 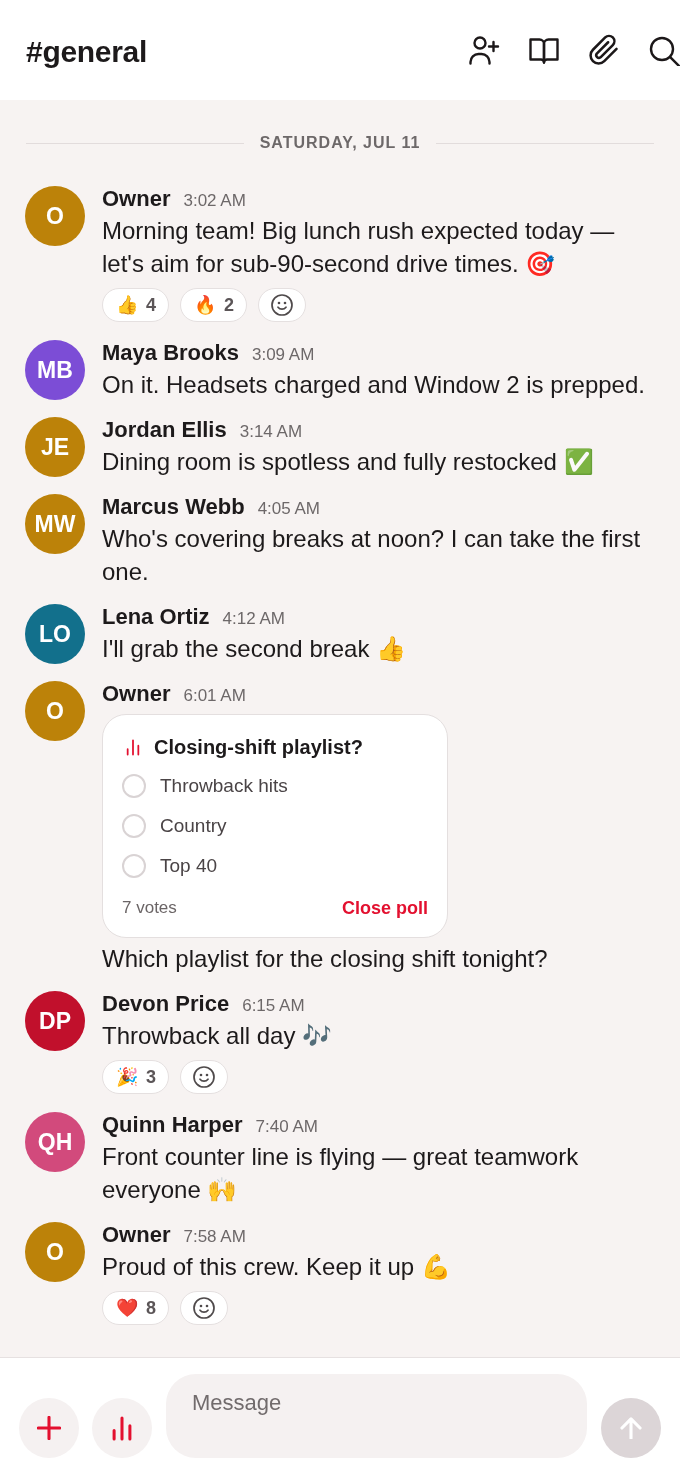 What do you see at coordinates (604, 50) in the screenshot?
I see `paperclip-icon` at bounding box center [604, 50].